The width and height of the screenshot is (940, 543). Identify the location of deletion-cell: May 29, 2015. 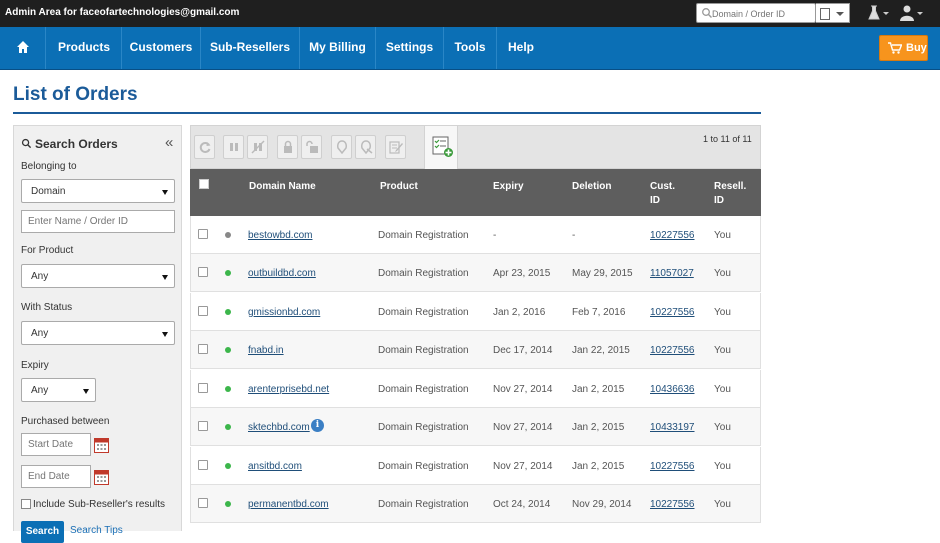
(602, 273).